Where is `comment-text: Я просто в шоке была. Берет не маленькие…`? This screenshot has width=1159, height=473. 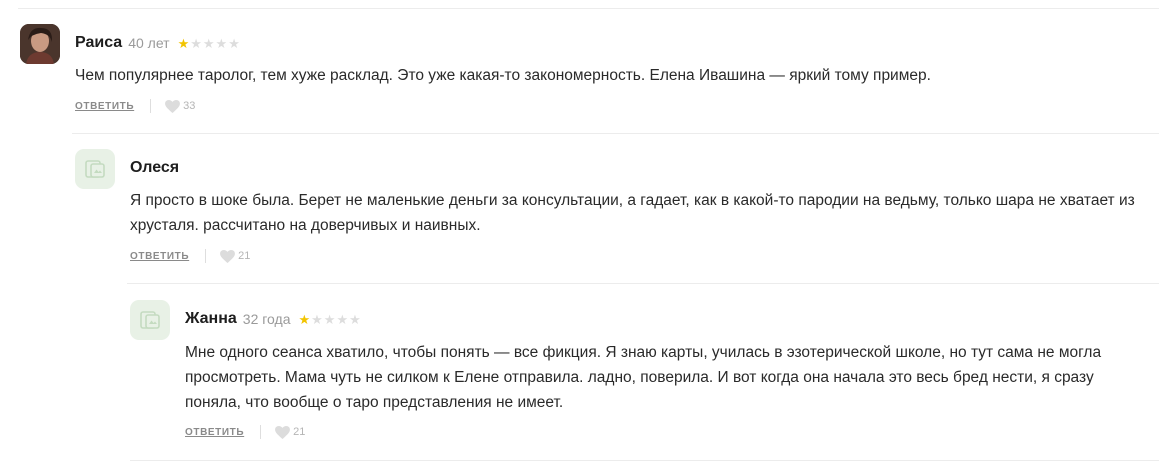 comment-text: Я просто в шоке была. Берет не маленькие… is located at coordinates (632, 213).